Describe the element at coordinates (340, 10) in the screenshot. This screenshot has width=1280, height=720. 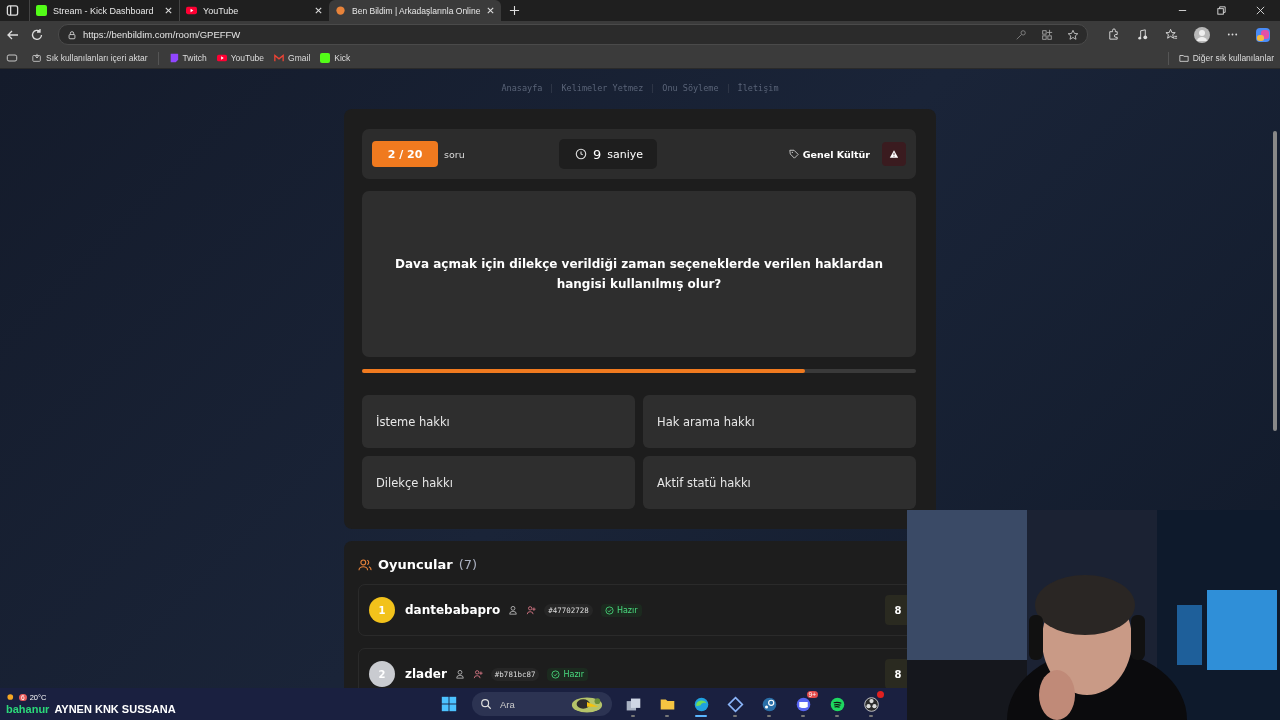
I see `site-icon` at that location.